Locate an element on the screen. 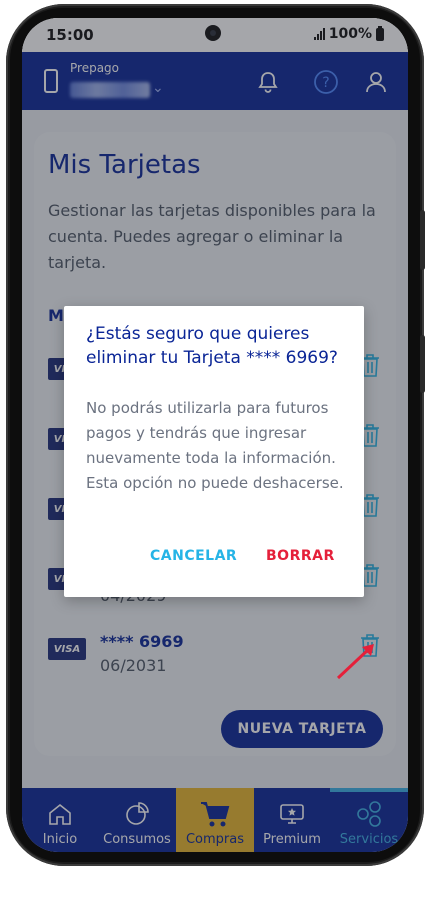 This screenshot has width=430, height=897. volume-button is located at coordinates (422, 240).